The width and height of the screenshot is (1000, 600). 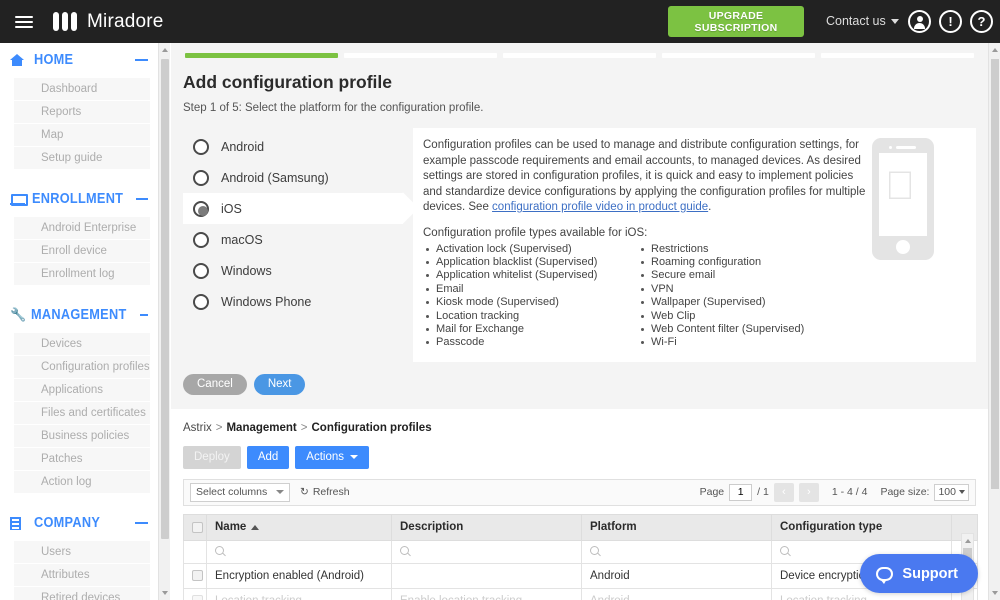 I want to click on sidebar-item-users: Users, so click(x=82, y=552).